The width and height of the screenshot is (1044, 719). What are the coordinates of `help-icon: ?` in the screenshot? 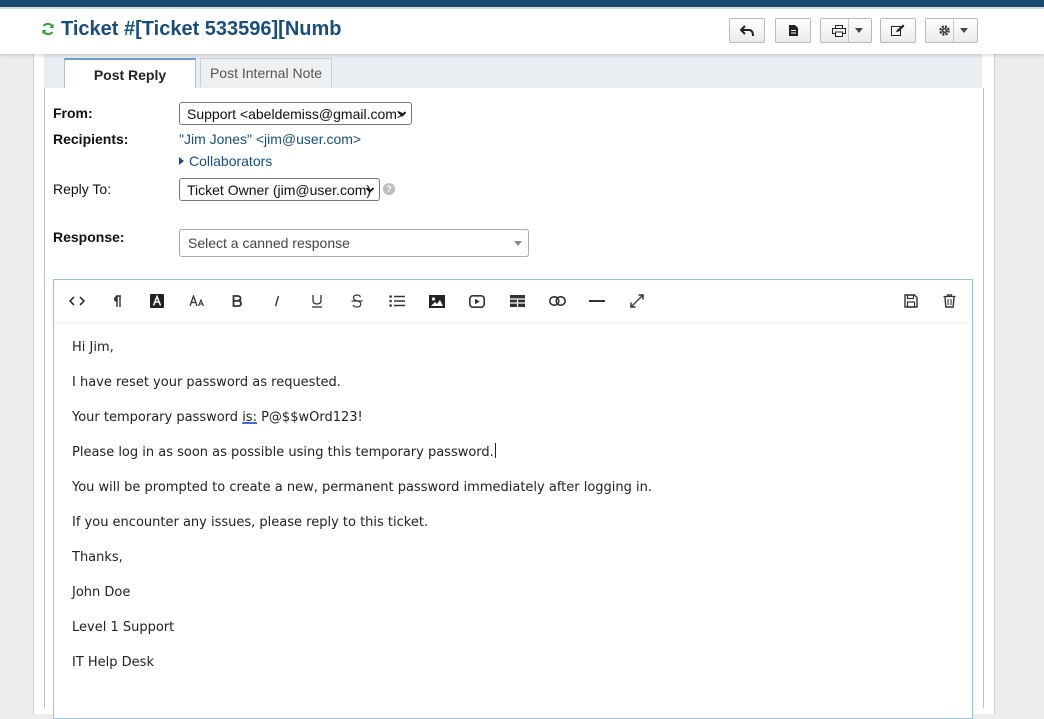 It's located at (389, 189).